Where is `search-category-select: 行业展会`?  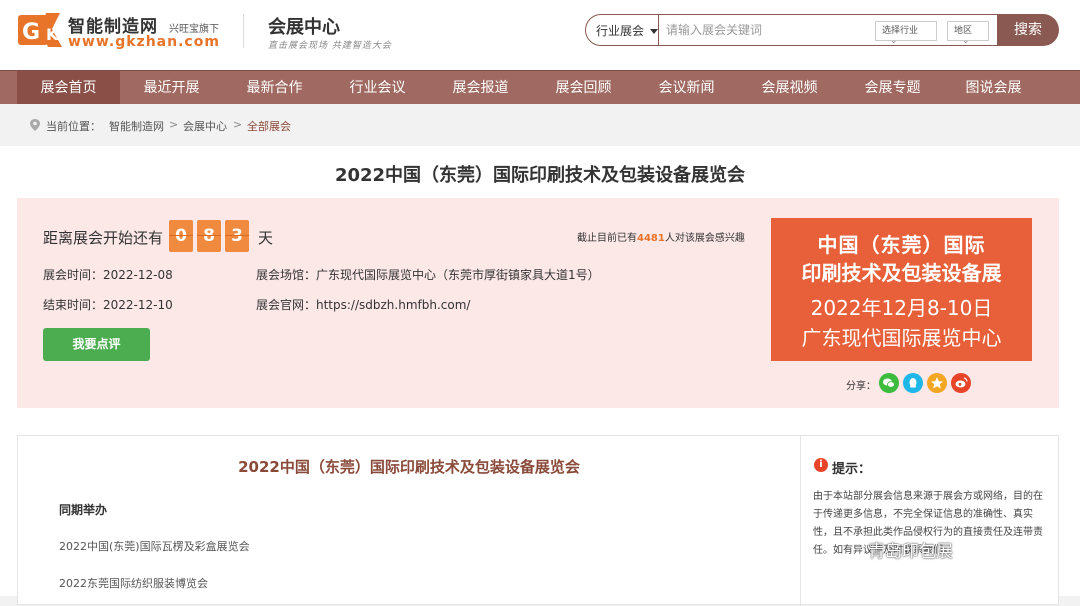 search-category-select: 行业展会 is located at coordinates (627, 30).